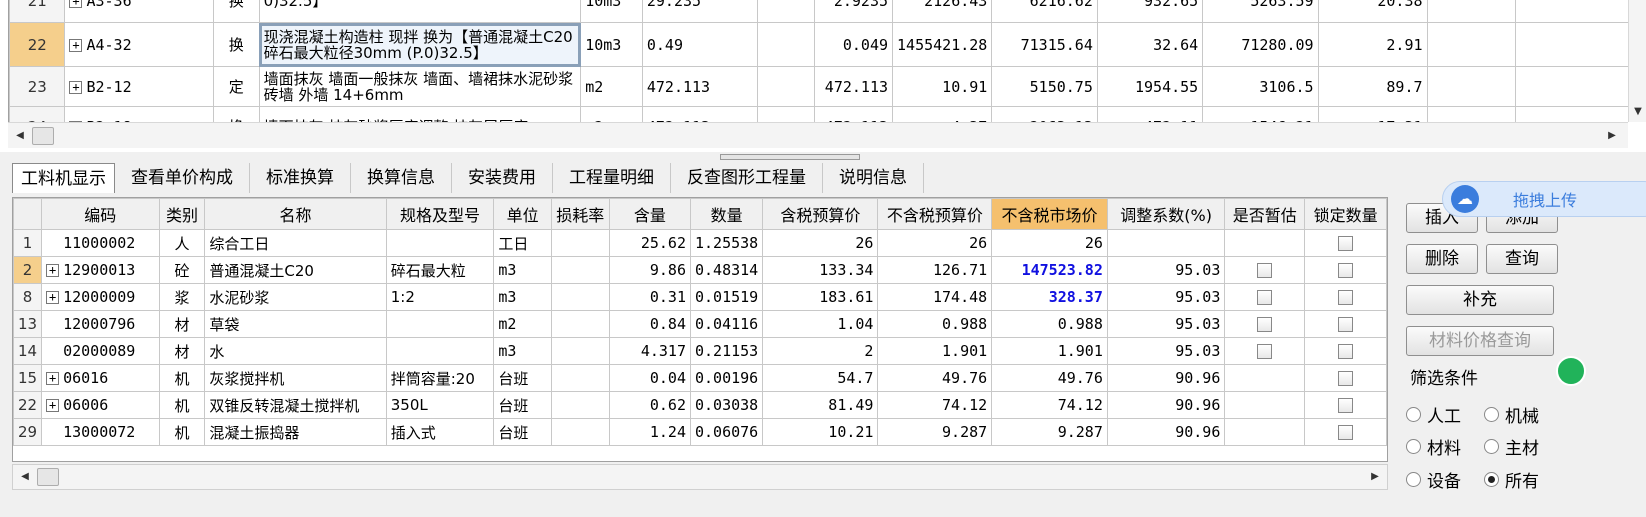  What do you see at coordinates (1044, 44) in the screenshot?
I see `total-price-cell: 71315.64` at bounding box center [1044, 44].